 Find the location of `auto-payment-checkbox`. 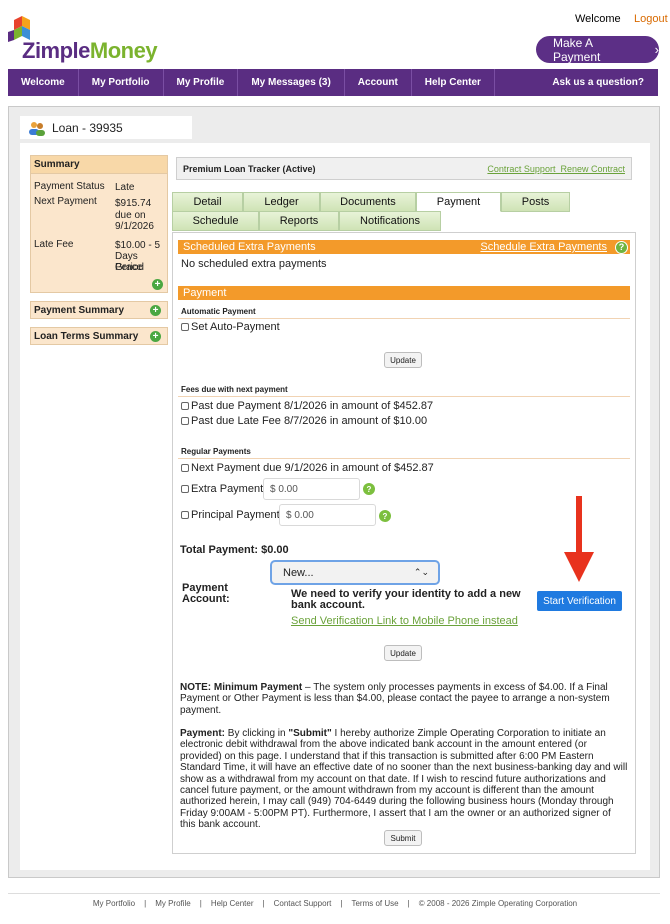

auto-payment-checkbox is located at coordinates (185, 327).